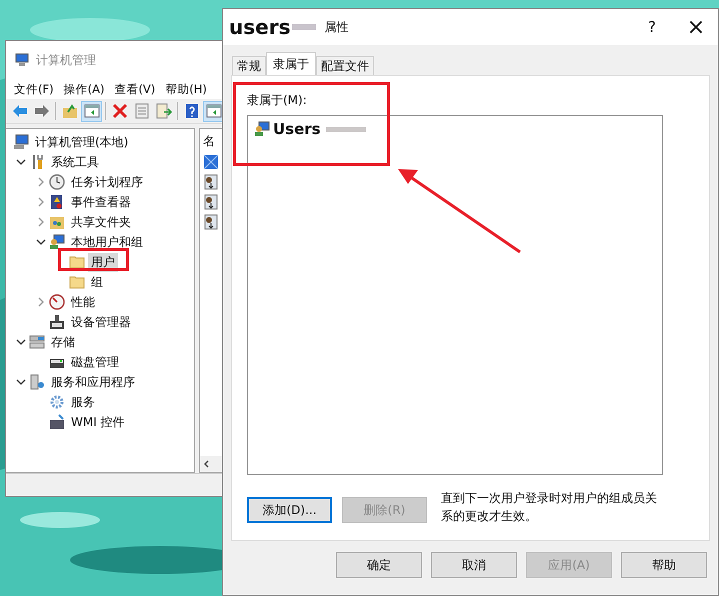  I want to click on tree-item: WMI 控件, so click(98, 422).